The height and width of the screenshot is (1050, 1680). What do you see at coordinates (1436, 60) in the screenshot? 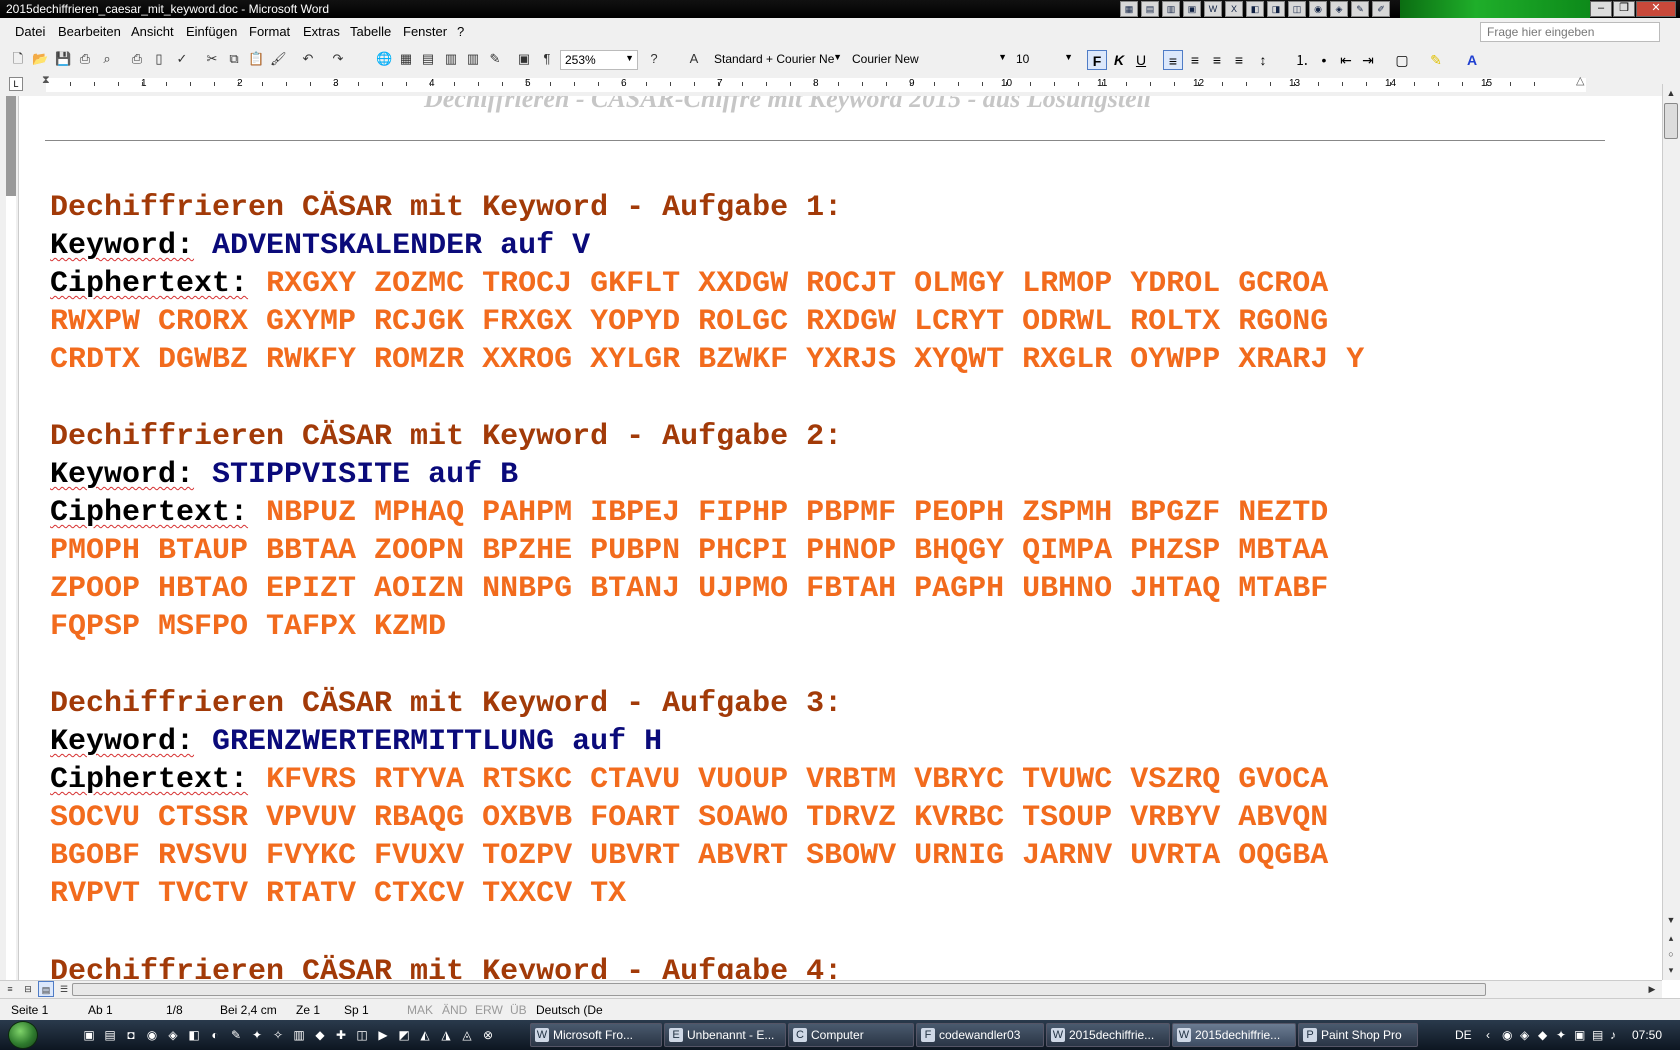
I see `highlight-icon: ✎` at bounding box center [1436, 60].